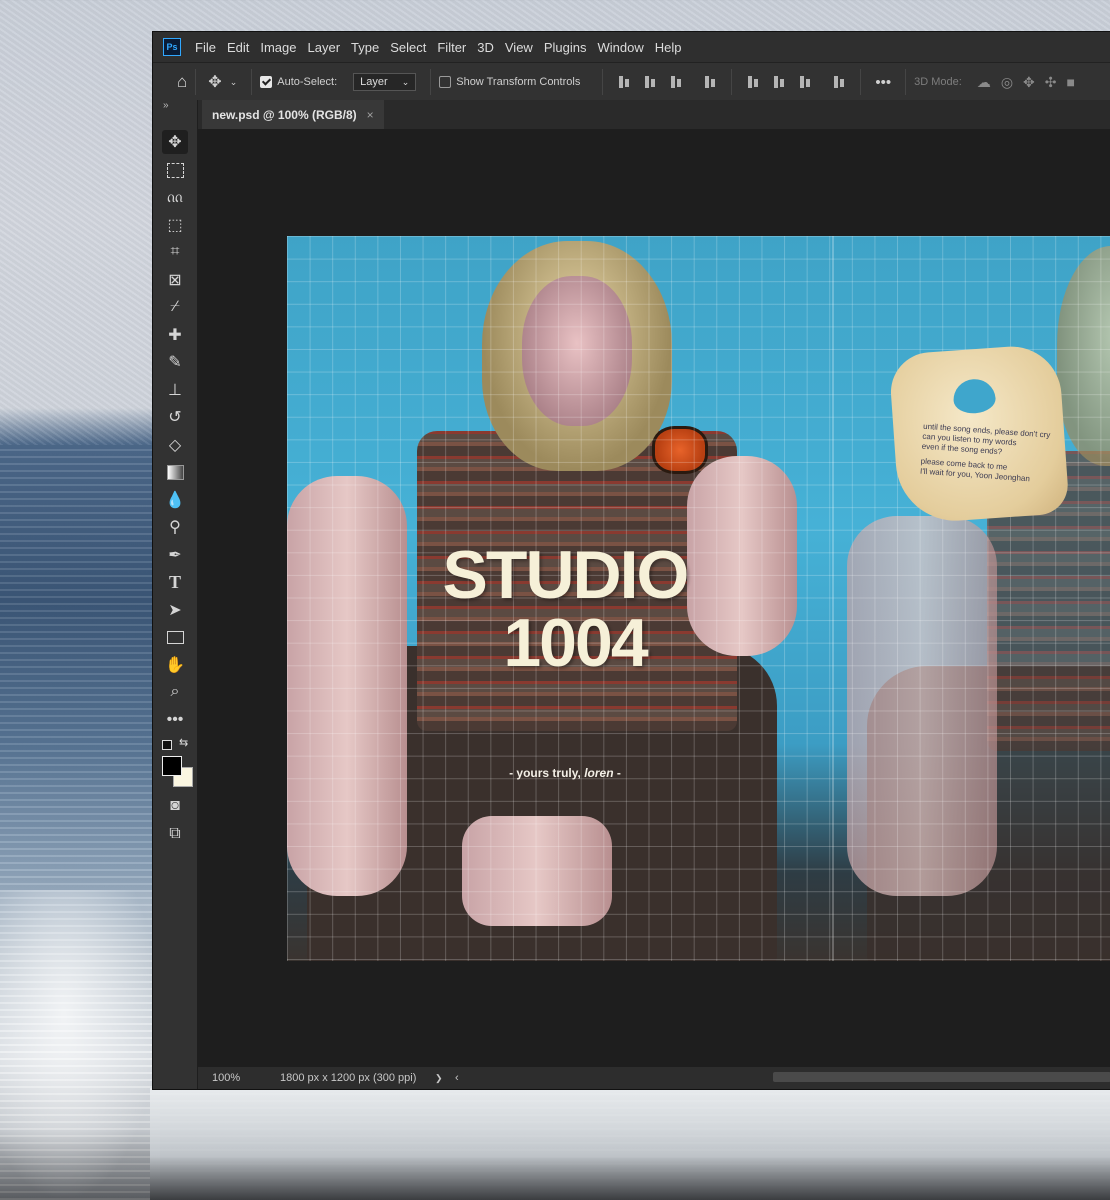 The height and width of the screenshot is (1200, 1110). I want to click on signature-prefix: - yours truly,, so click(547, 773).